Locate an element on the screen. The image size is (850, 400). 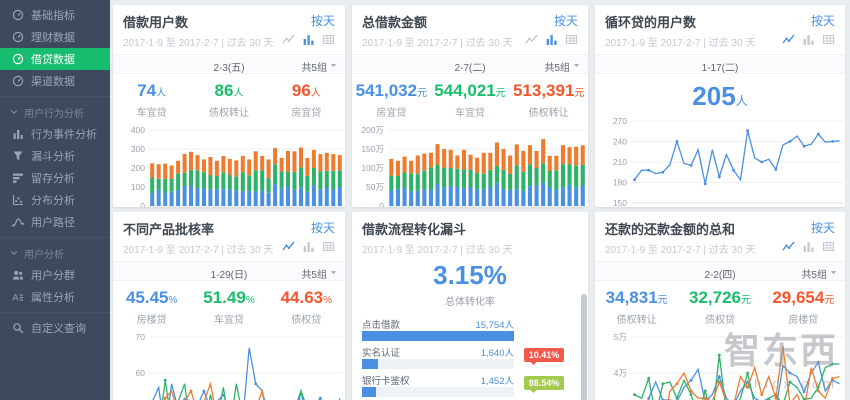
funnel-step-value: 15,754人 is located at coordinates (494, 325).